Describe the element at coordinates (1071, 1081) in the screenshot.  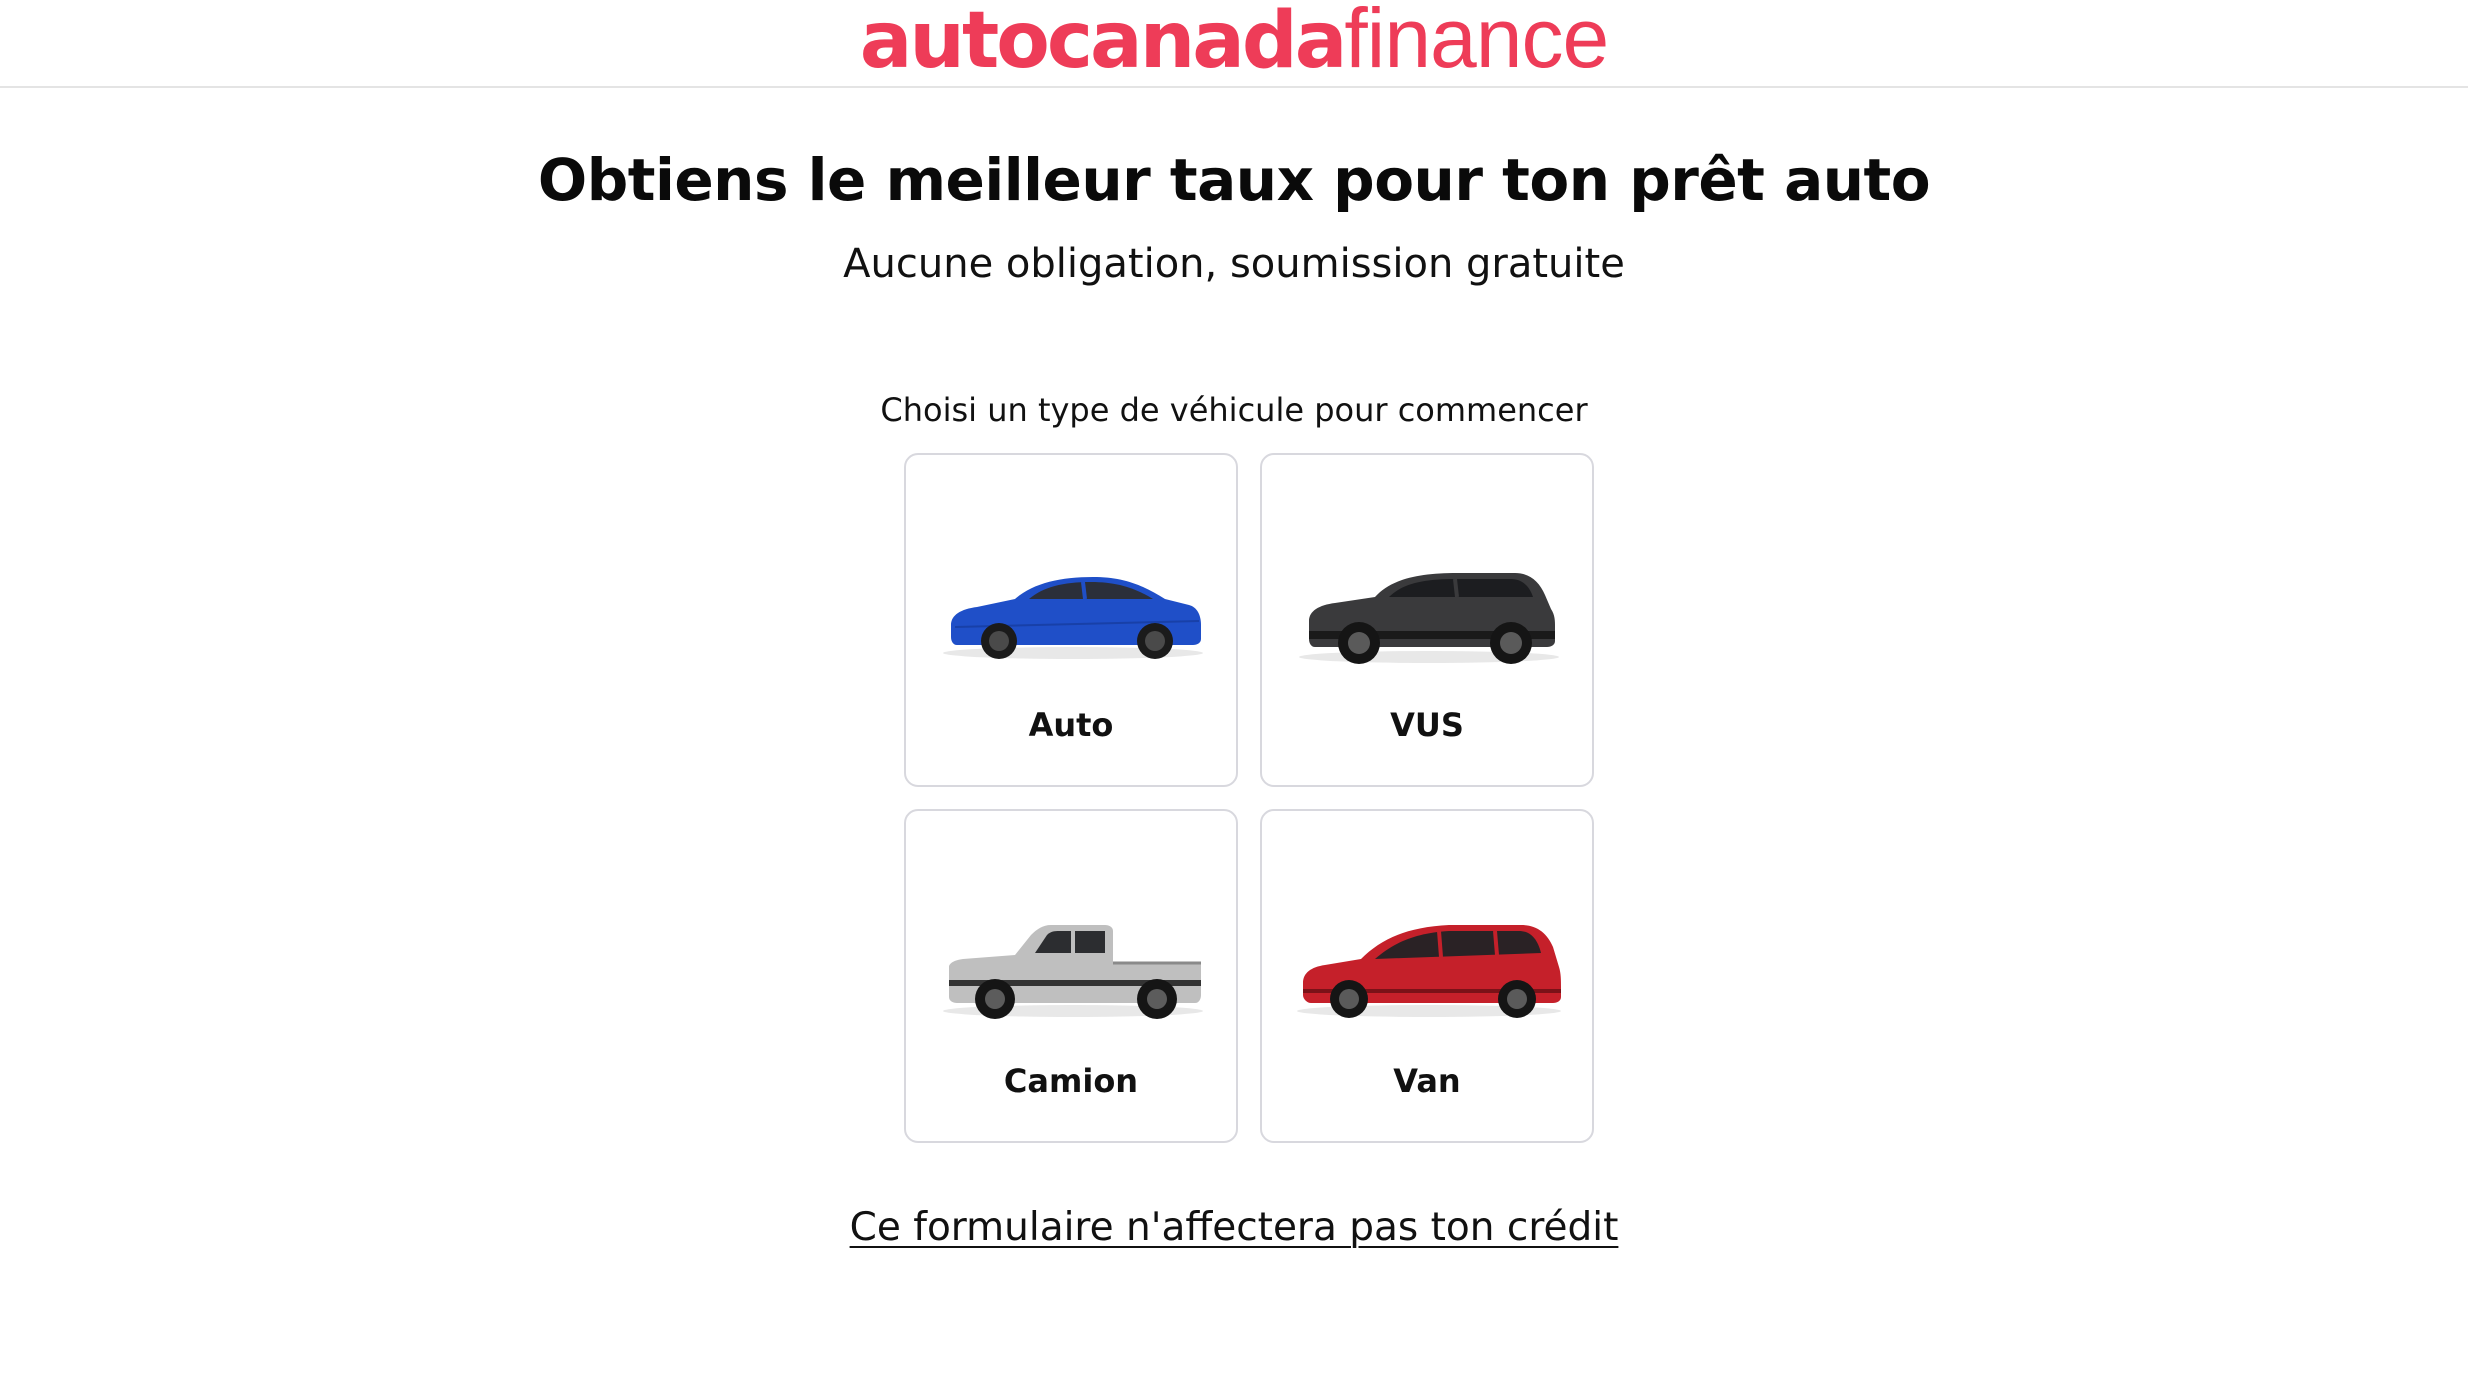
I see `vehicle-option-label: Camion` at that location.